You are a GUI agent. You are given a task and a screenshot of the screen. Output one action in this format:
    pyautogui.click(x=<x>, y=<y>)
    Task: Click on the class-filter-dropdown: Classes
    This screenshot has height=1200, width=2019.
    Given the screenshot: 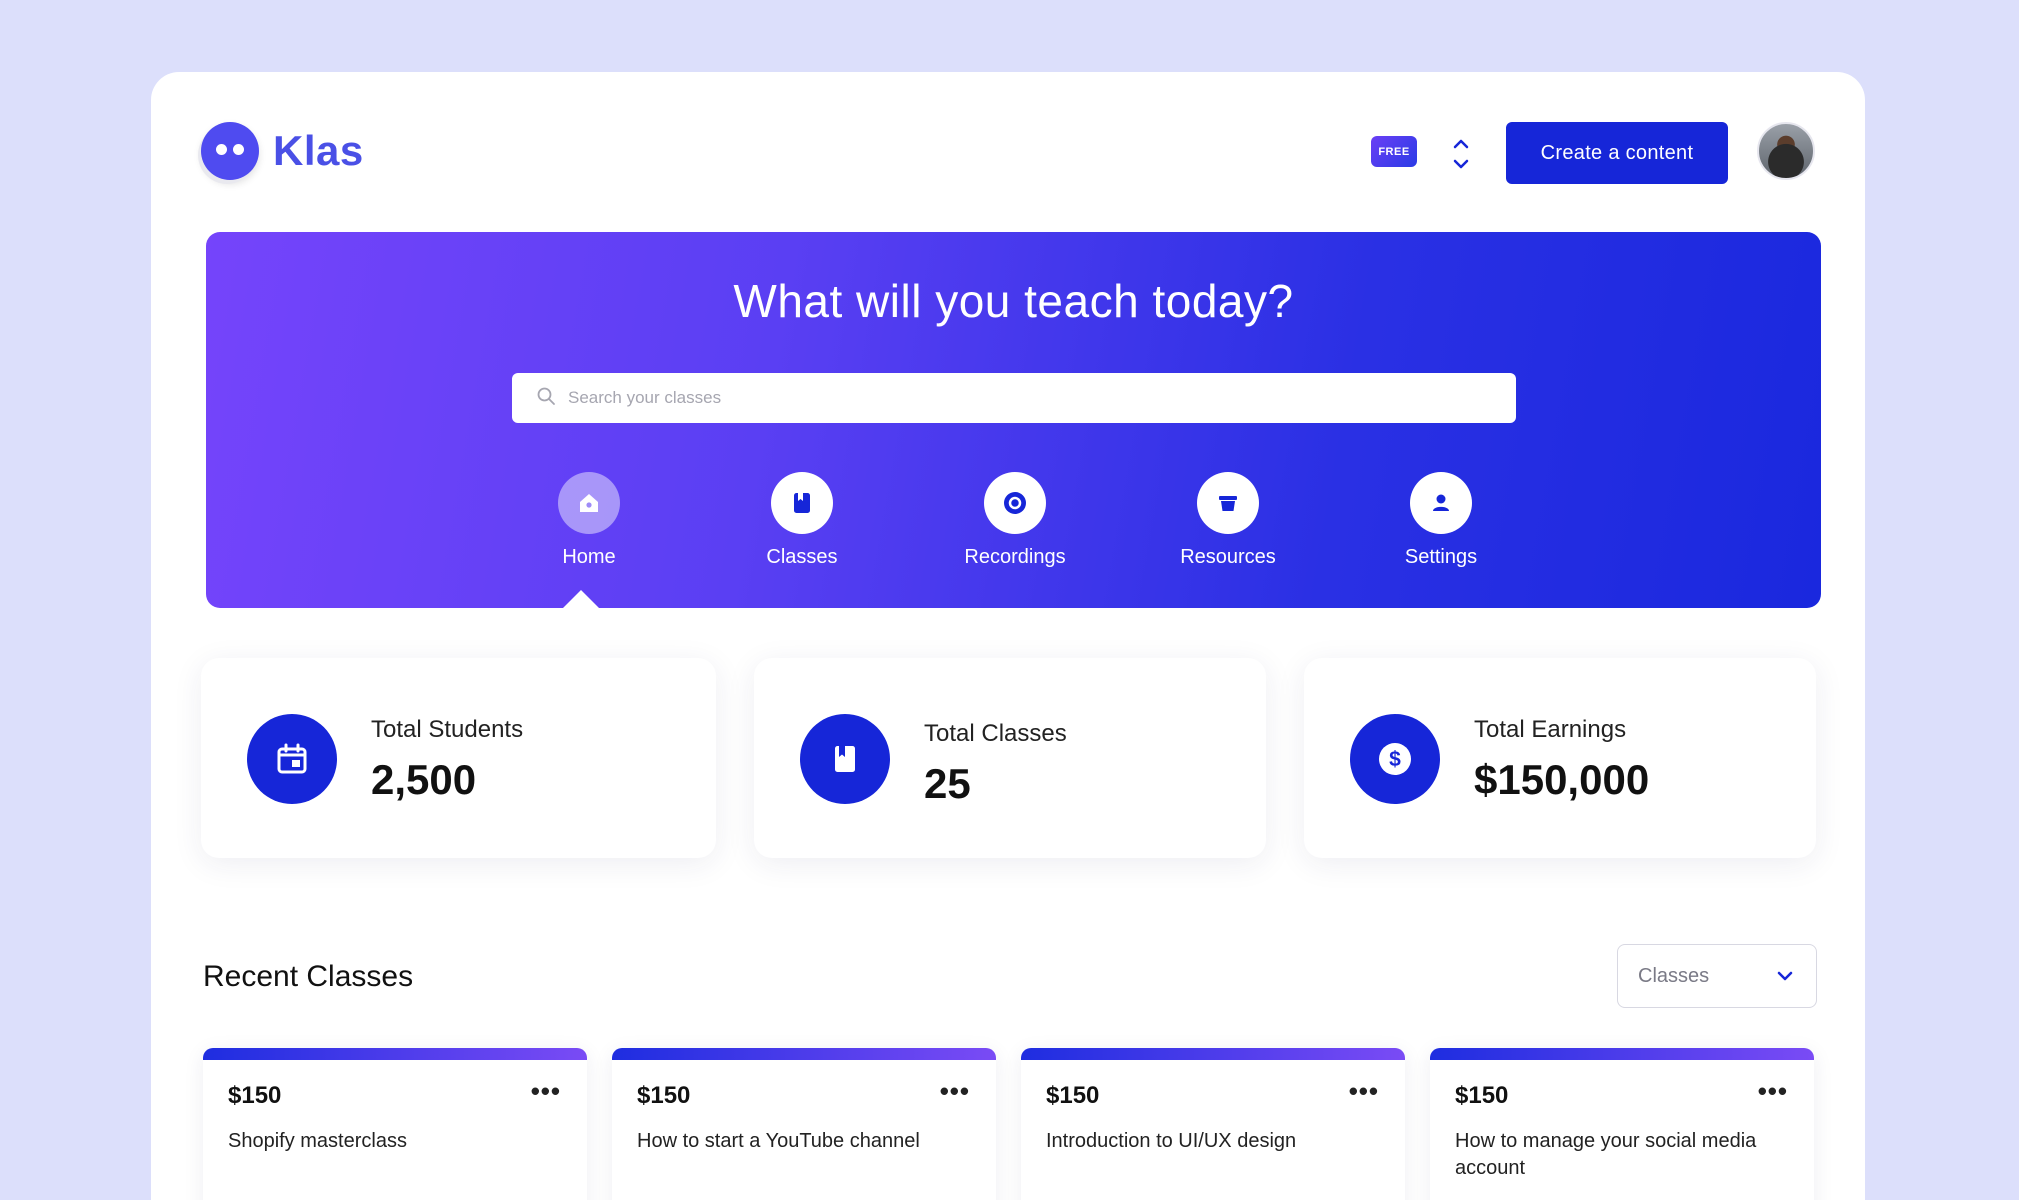 What is the action you would take?
    pyautogui.click(x=1717, y=976)
    